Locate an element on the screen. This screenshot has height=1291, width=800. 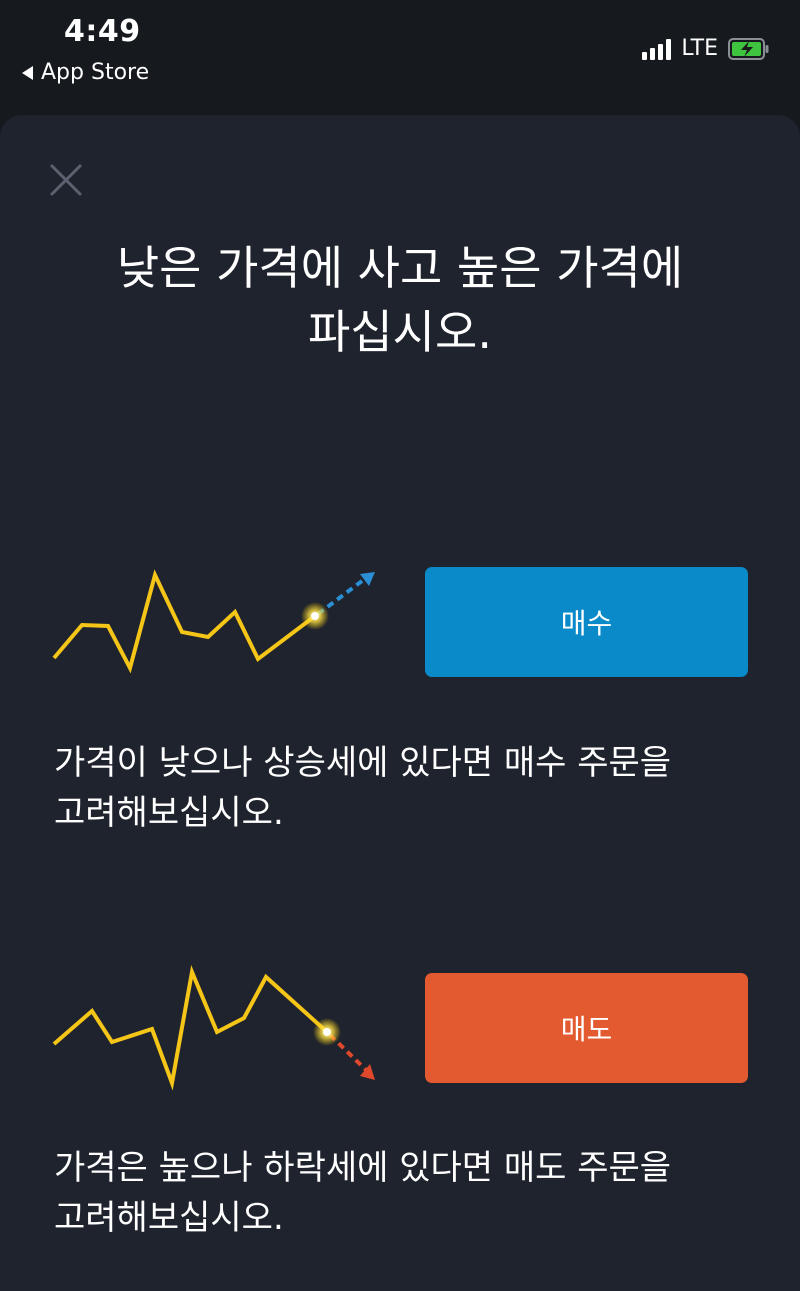
status-bar: 4:49 App Store LTE is located at coordinates (400, 57).